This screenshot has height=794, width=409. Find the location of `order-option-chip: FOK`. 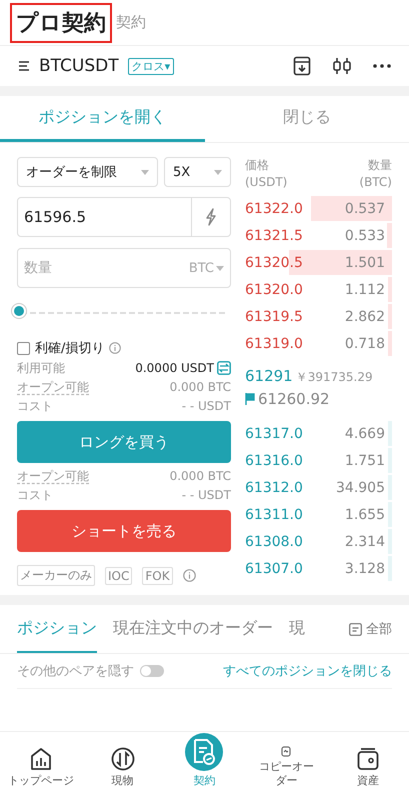

order-option-chip: FOK is located at coordinates (157, 575).